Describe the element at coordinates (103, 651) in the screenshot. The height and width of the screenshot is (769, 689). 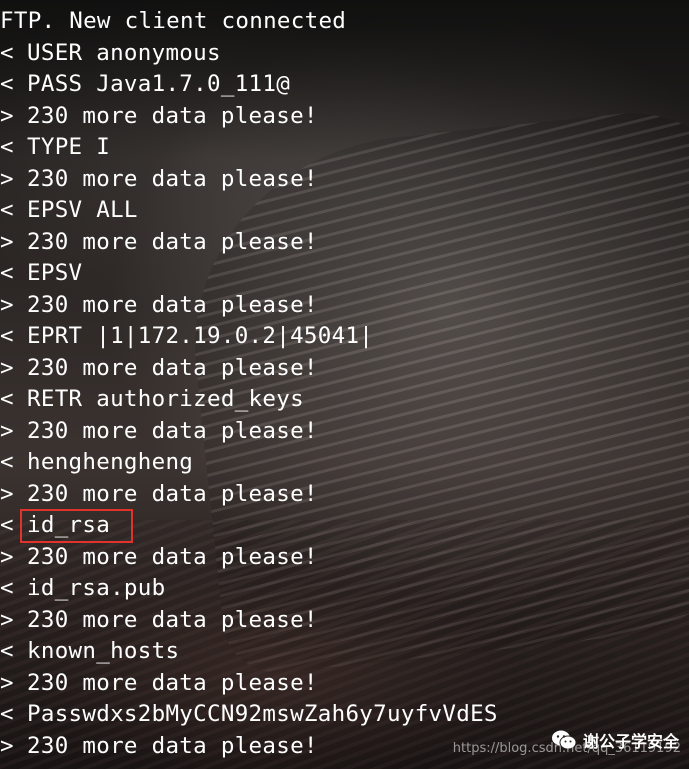
I see `log-line-text: known_hosts` at that location.